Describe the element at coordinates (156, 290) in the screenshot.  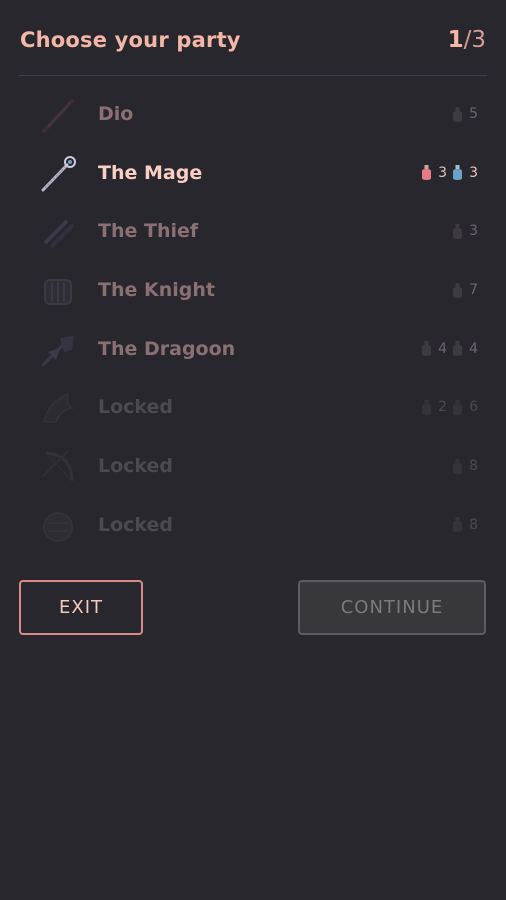
I see `party-name: The Knight` at that location.